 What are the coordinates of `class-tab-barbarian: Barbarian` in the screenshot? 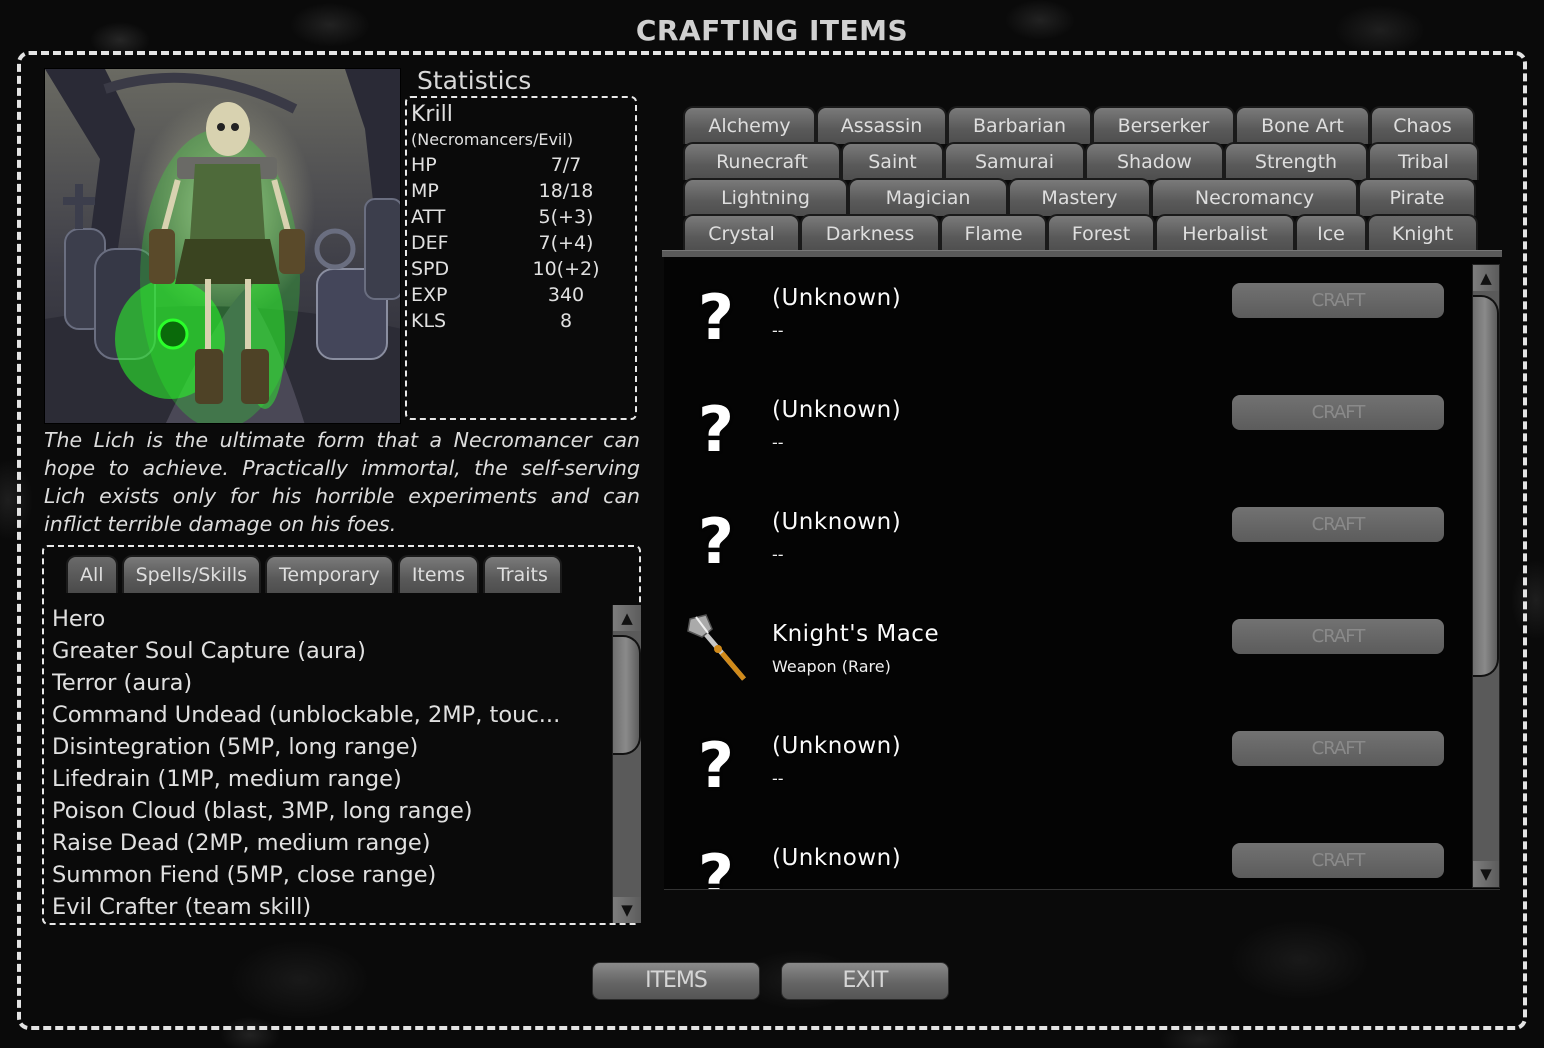 It's located at (1019, 125).